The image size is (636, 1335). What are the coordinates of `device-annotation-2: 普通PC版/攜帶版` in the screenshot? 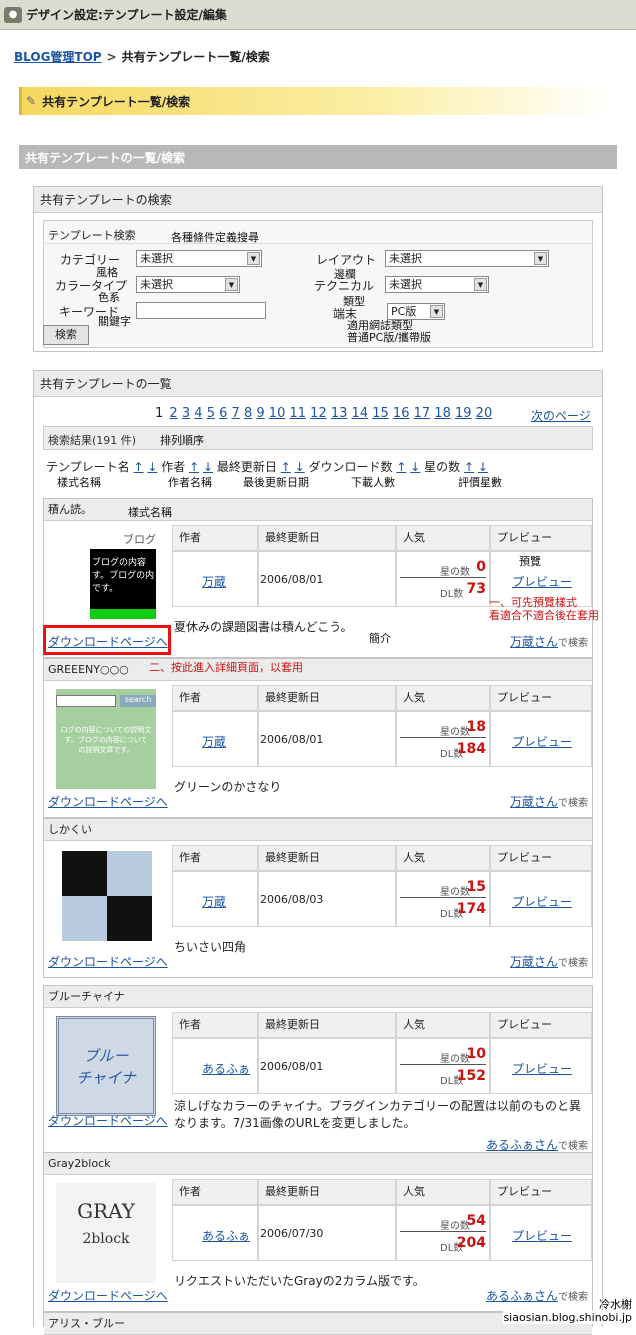 It's located at (389, 337).